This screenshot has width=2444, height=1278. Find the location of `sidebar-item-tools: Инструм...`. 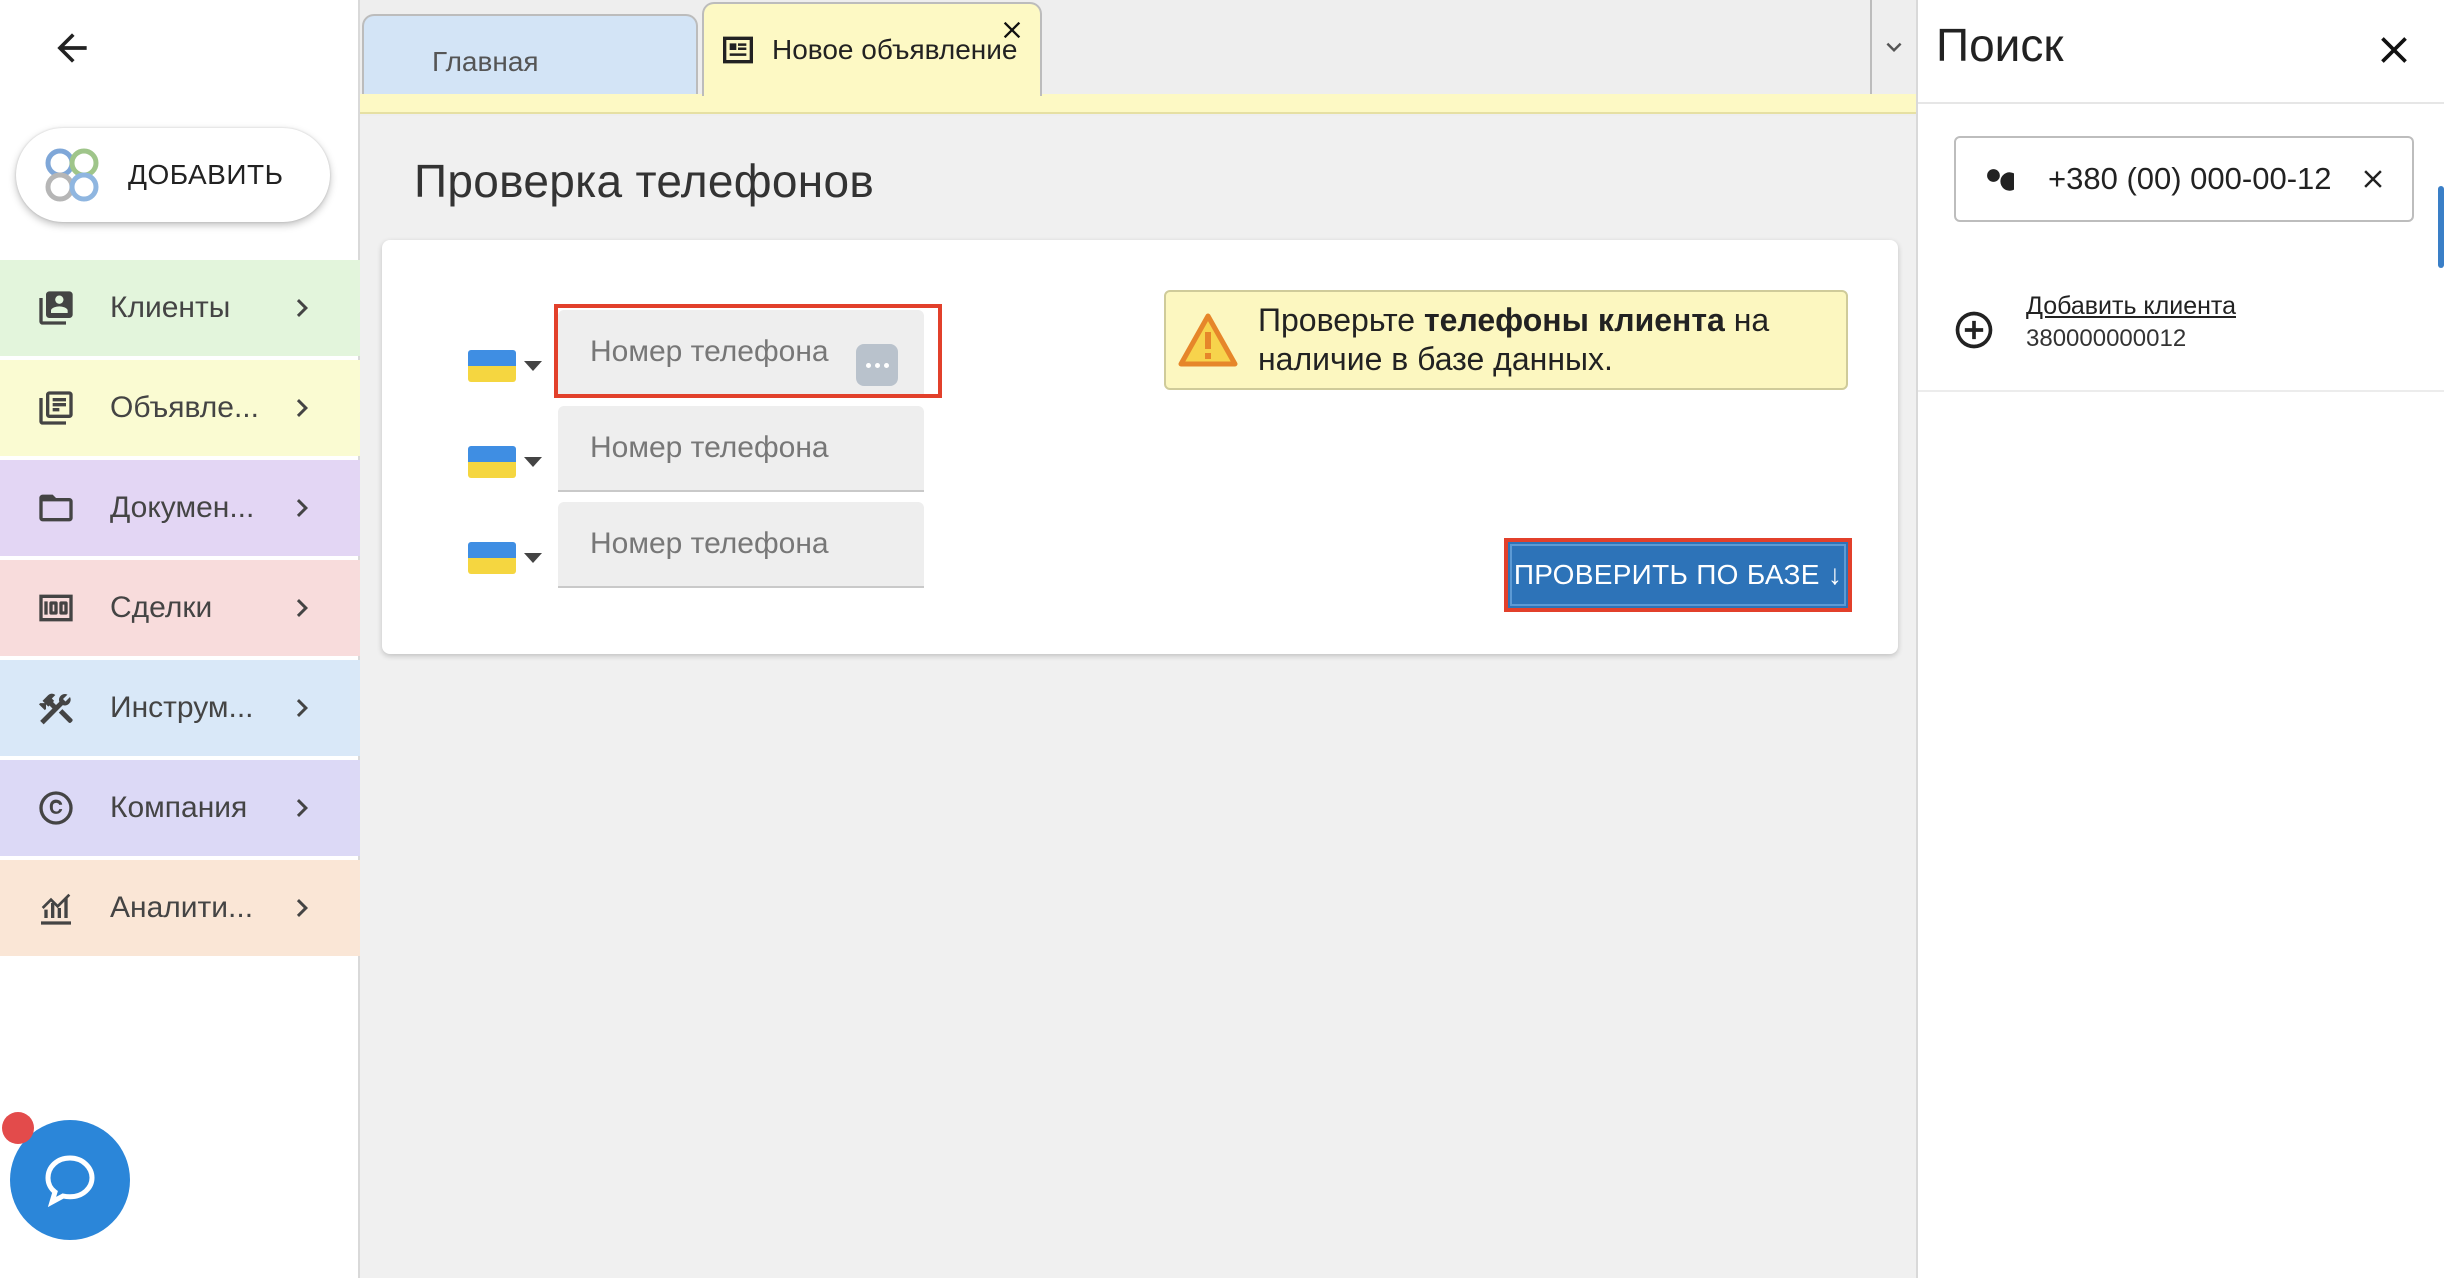

sidebar-item-tools: Инструм... is located at coordinates (180, 708).